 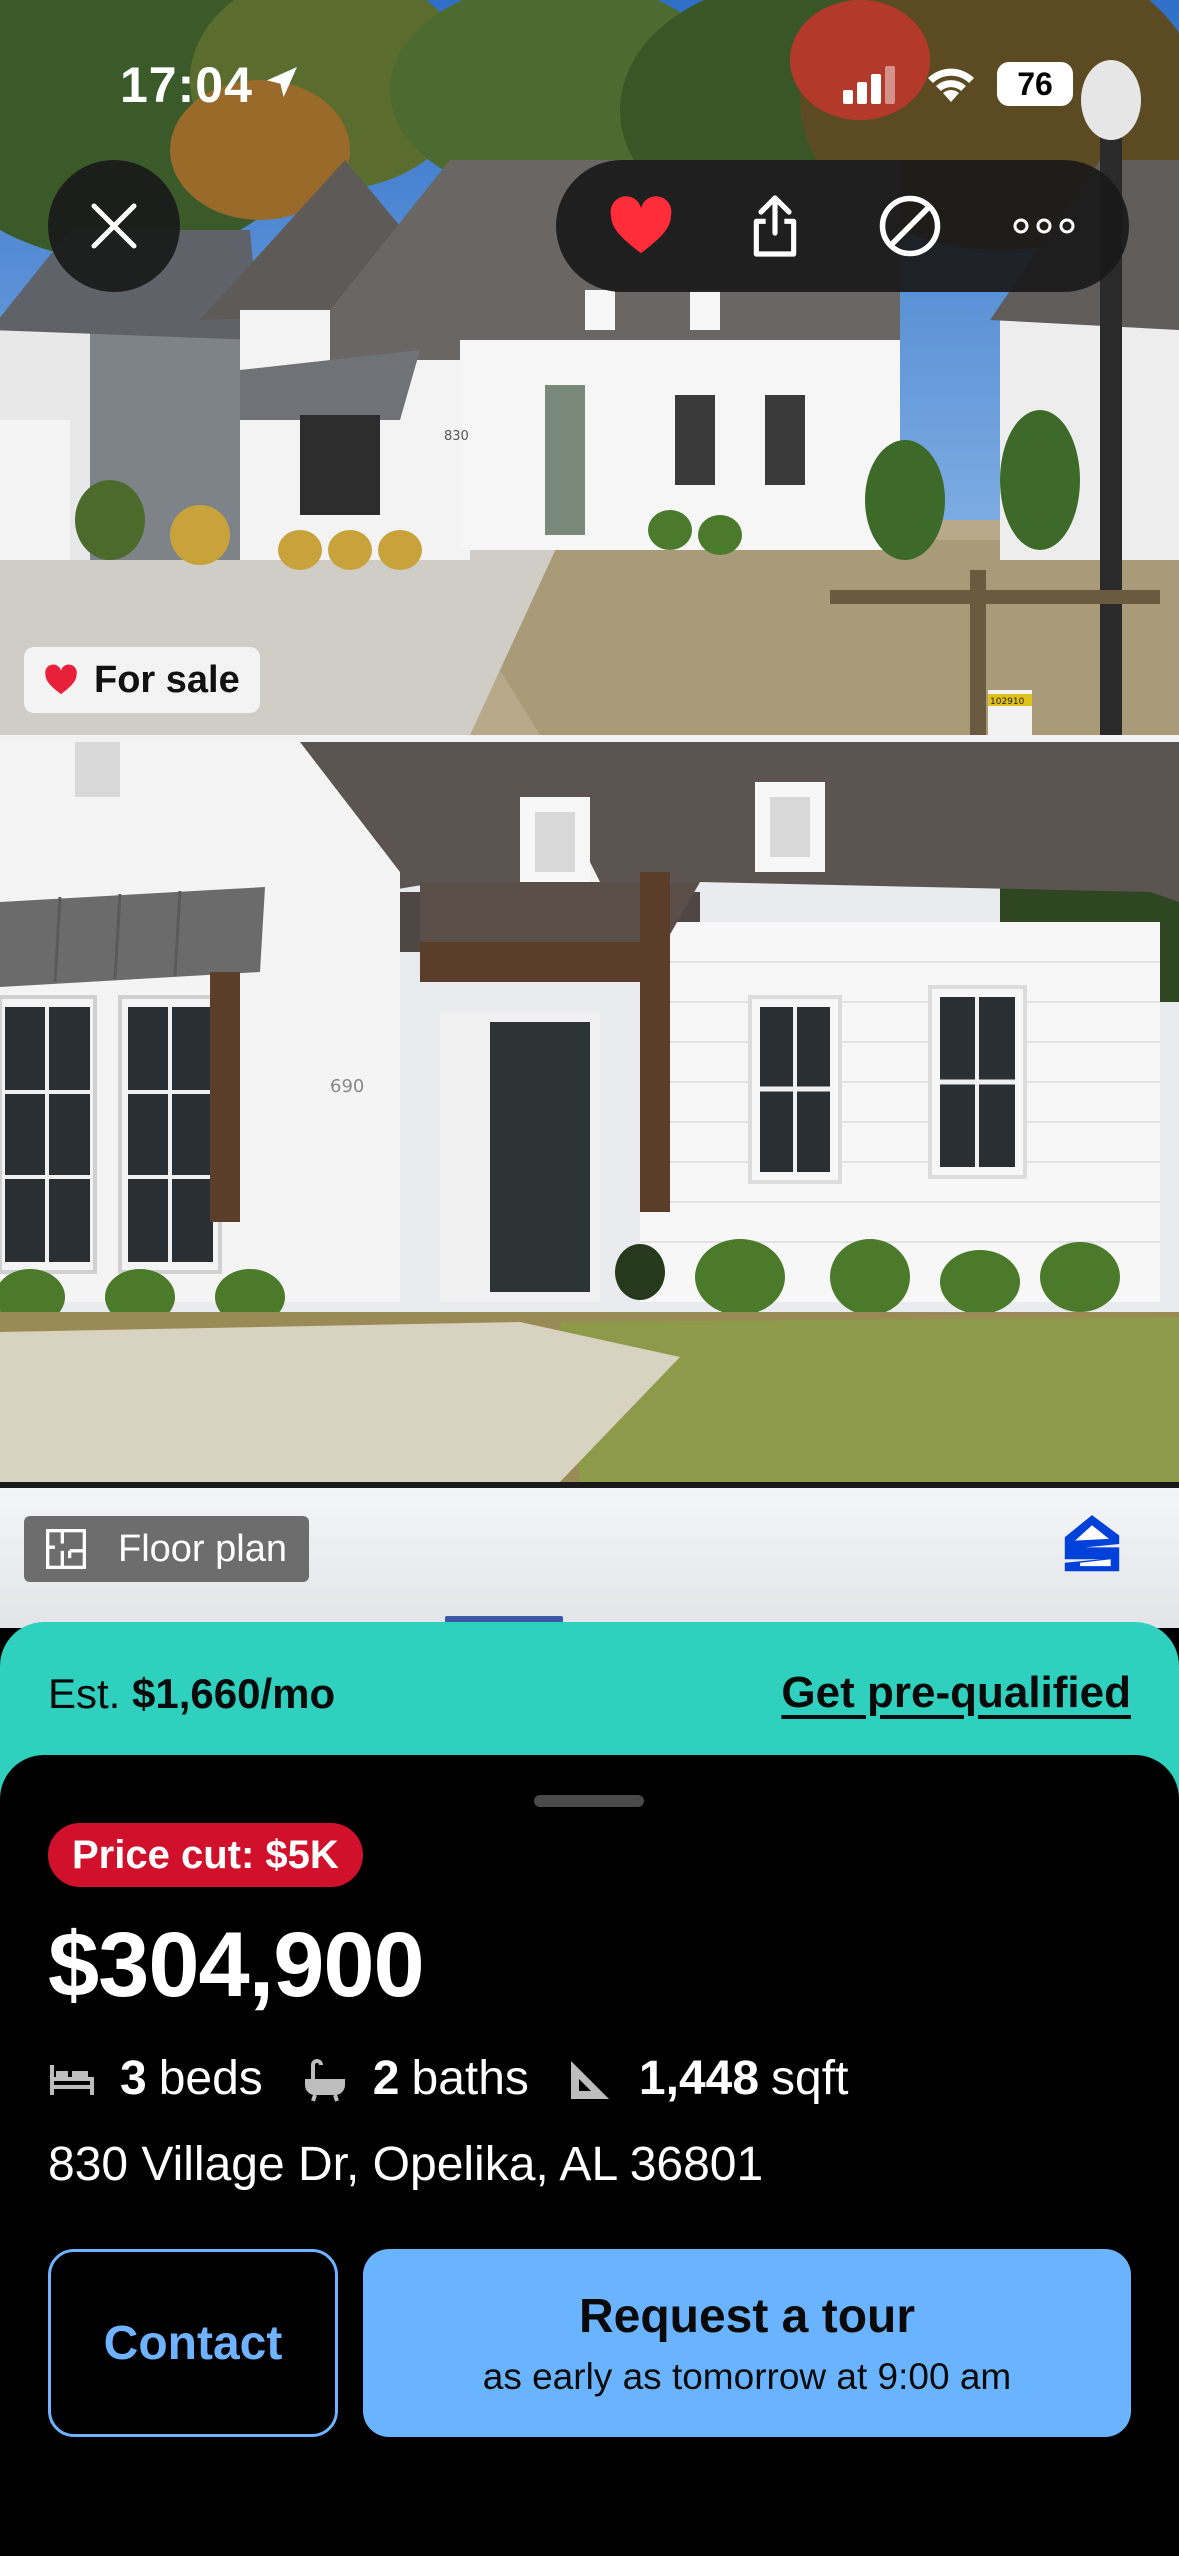 I want to click on baths-unit: baths, so click(x=470, y=2078).